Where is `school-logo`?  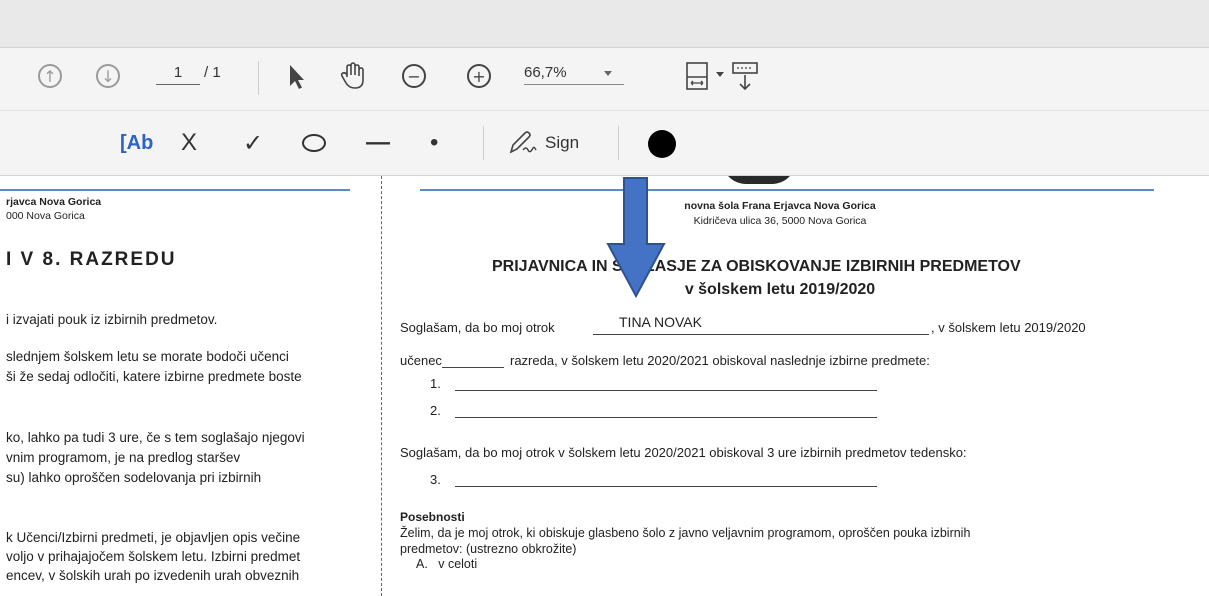
school-logo is located at coordinates (759, 180).